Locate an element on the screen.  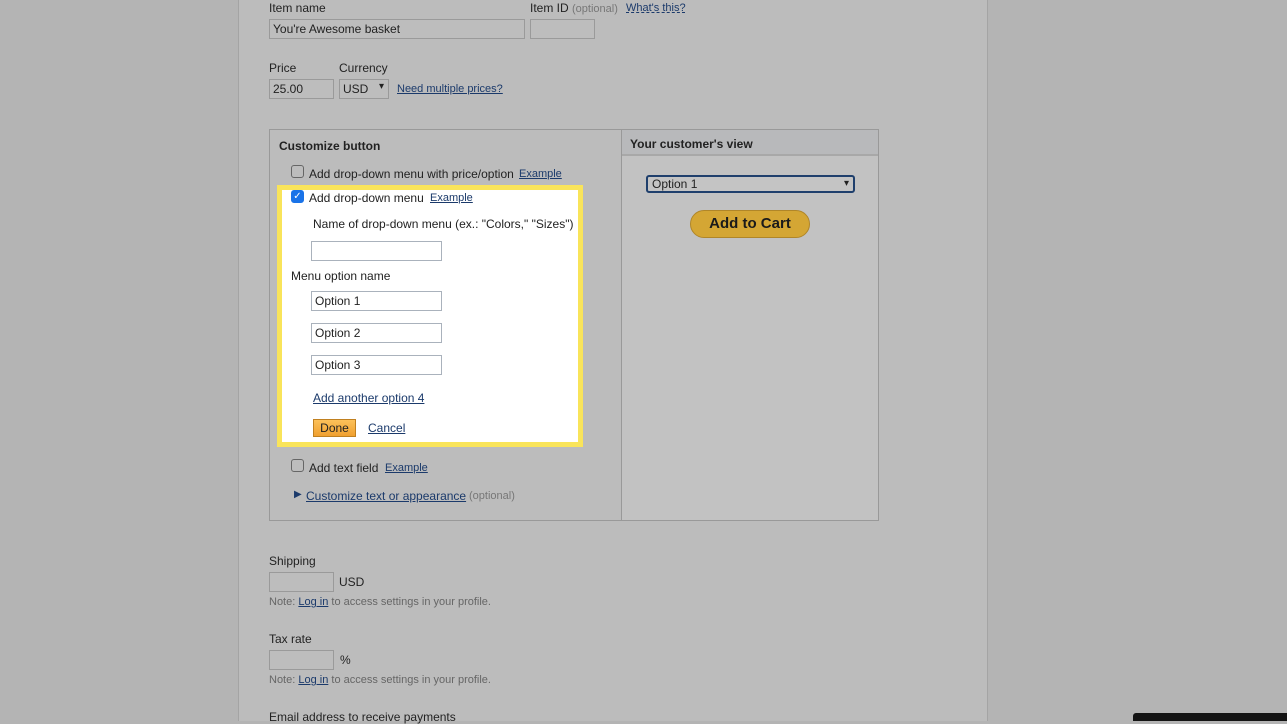
email-label: Email address to receive payments is located at coordinates (362, 717).